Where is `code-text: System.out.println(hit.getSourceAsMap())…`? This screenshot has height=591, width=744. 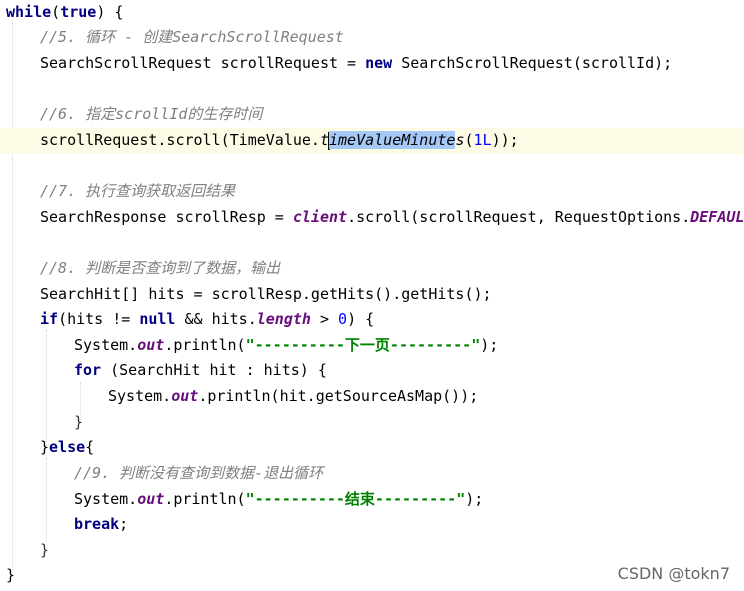 code-text: System.out.println(hit.getSourceAsMap())… is located at coordinates (293, 397).